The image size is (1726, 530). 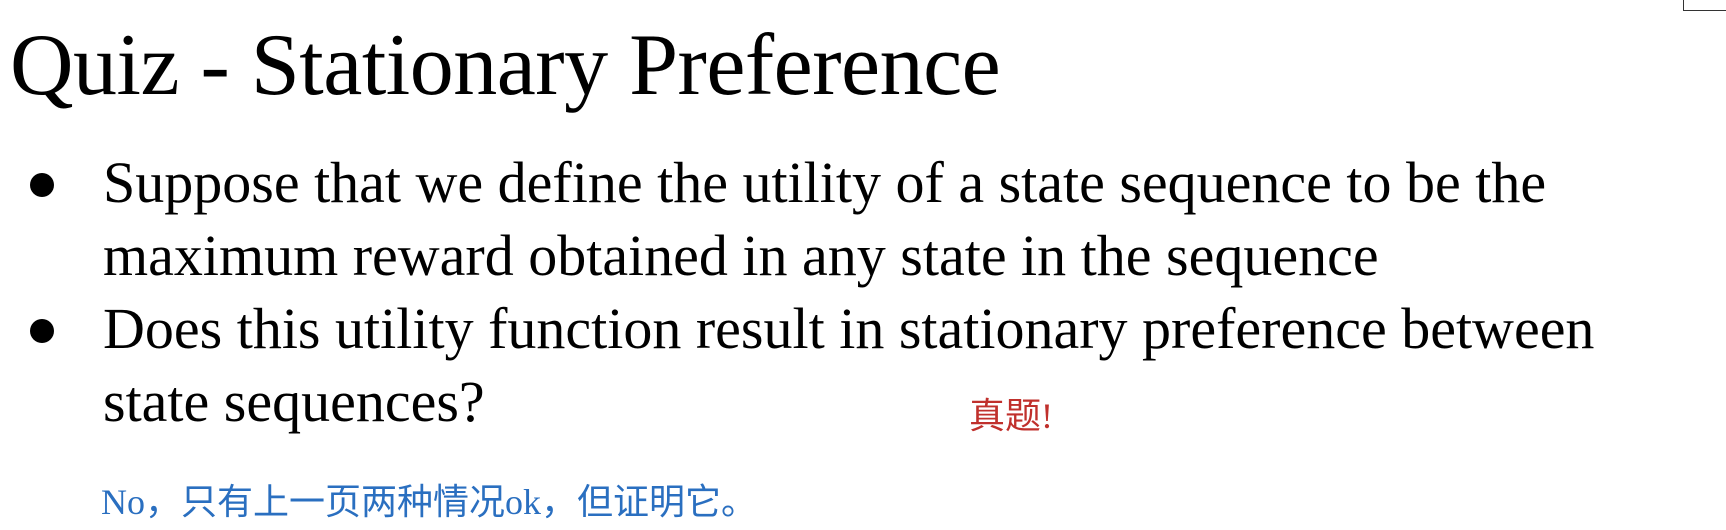 I want to click on bullet-text-line: state sequences?, so click(x=294, y=401).